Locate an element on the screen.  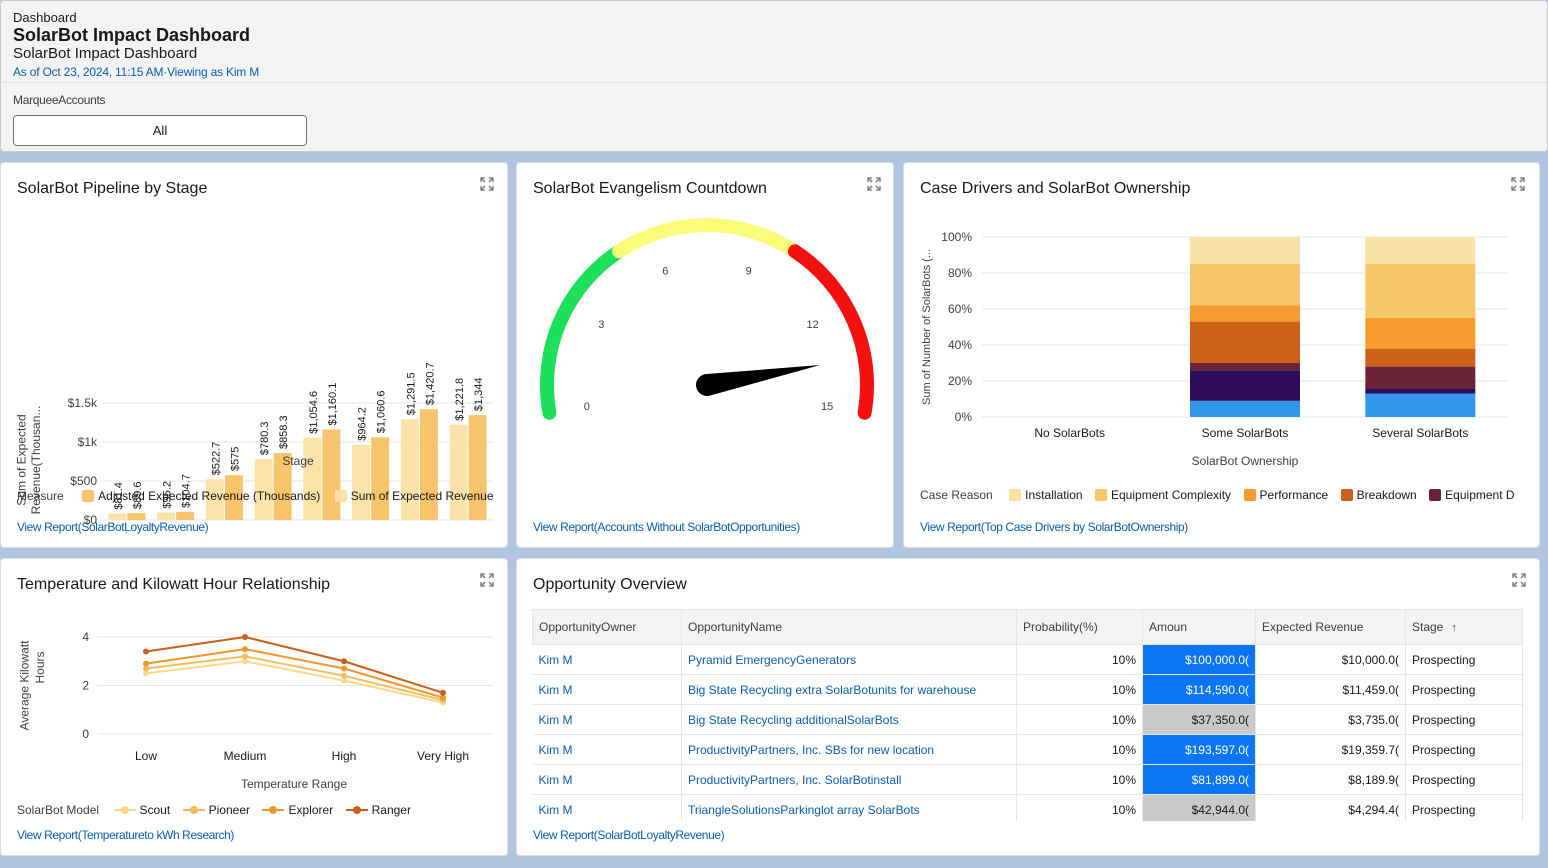
amount-cell: $193,597.0( is located at coordinates (1199, 749).